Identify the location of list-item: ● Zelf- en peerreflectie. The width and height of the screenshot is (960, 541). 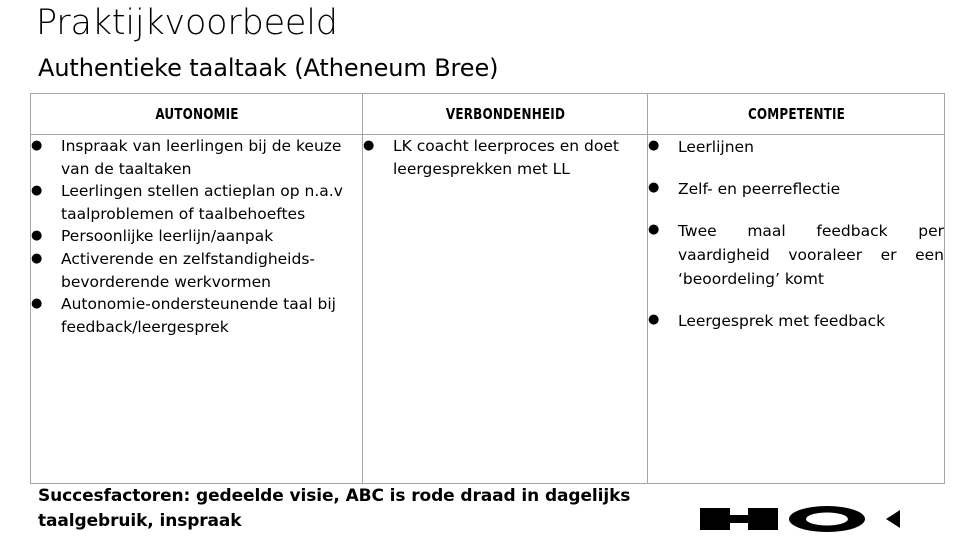
(796, 189).